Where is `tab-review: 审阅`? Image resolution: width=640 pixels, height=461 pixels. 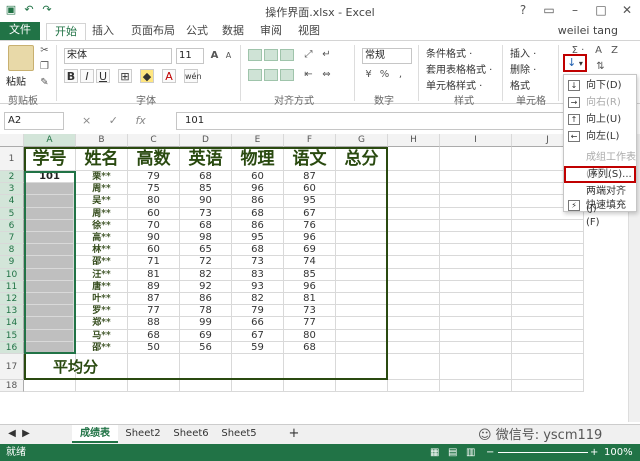
tab-review: 审阅 is located at coordinates (271, 31).